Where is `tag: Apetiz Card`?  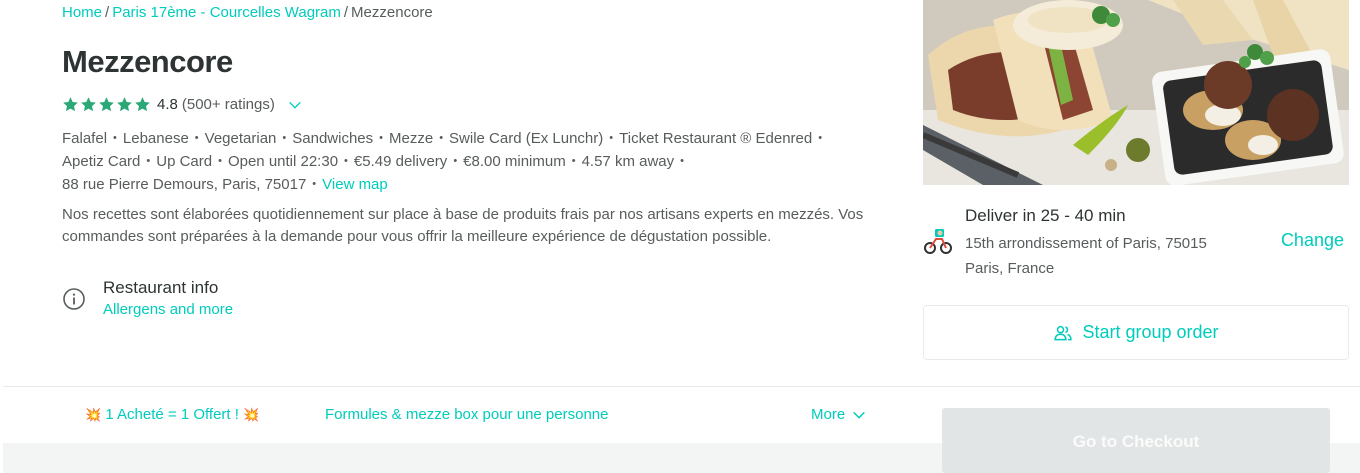 tag: Apetiz Card is located at coordinates (101, 161).